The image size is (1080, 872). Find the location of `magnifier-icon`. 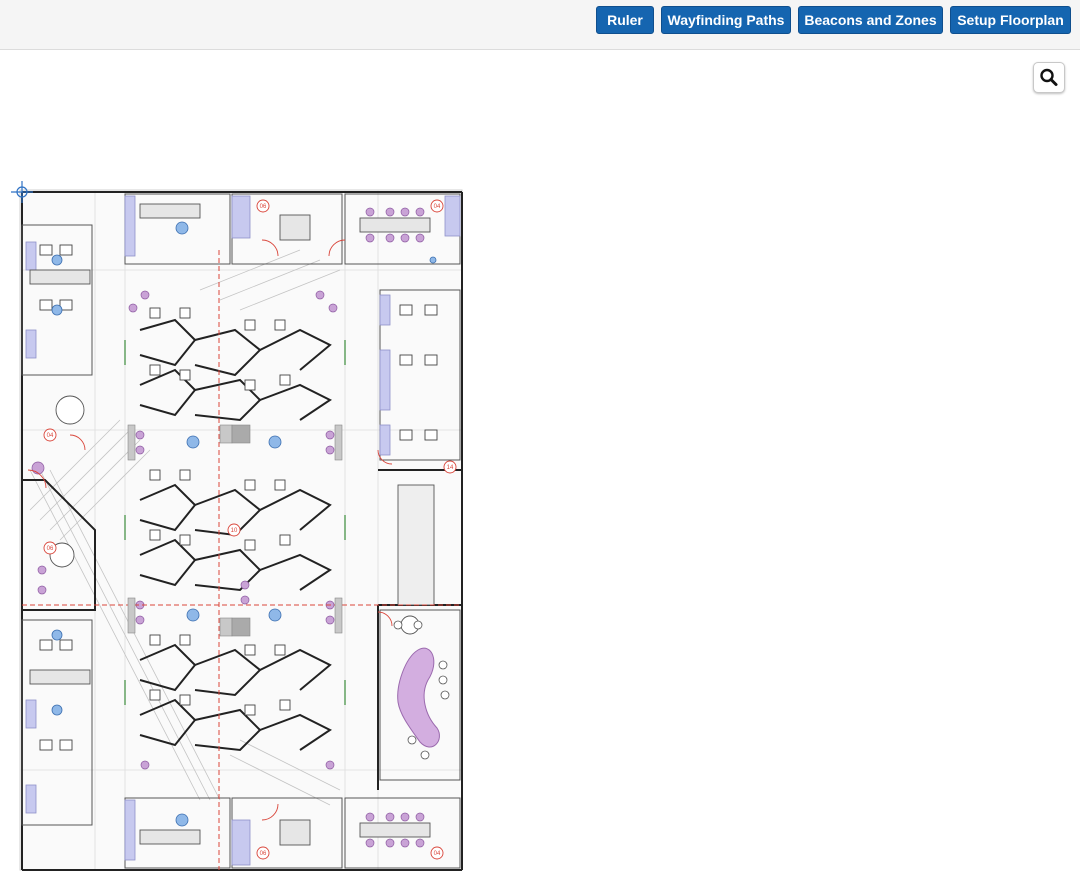

magnifier-icon is located at coordinates (1049, 77).